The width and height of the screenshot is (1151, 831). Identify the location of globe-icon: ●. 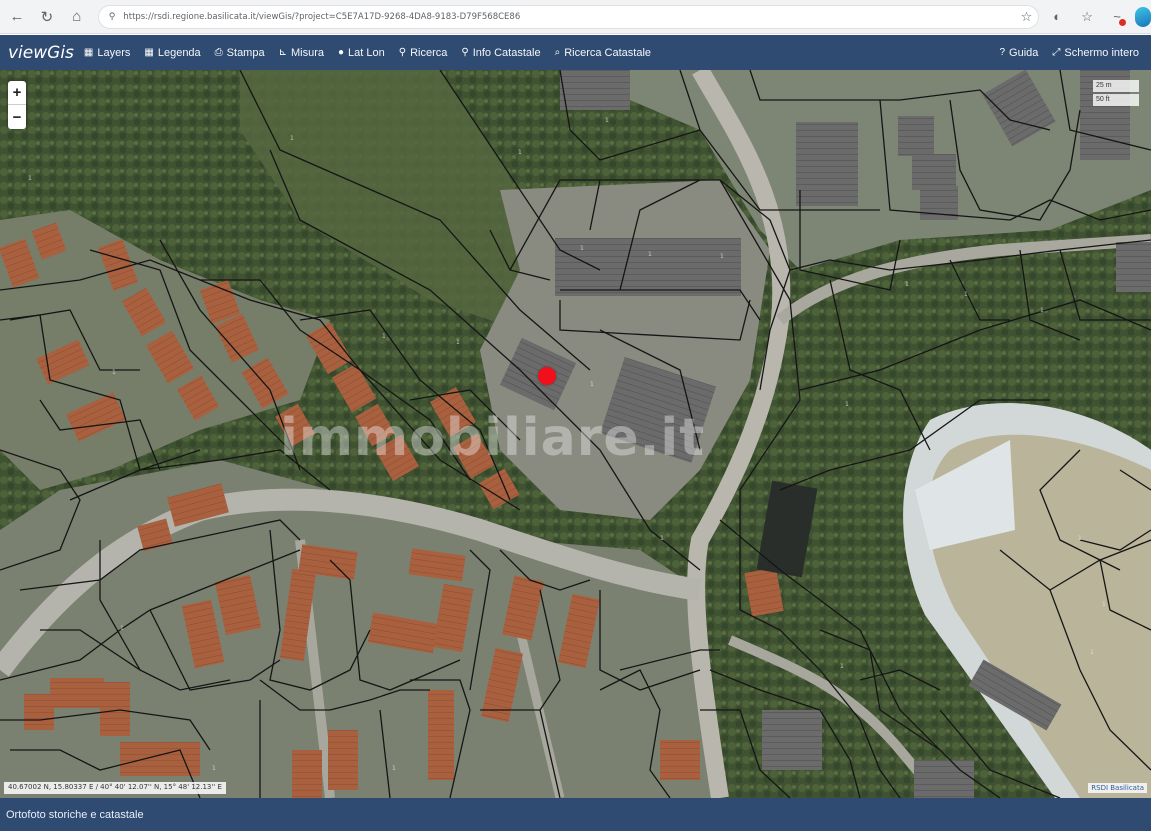
(341, 52).